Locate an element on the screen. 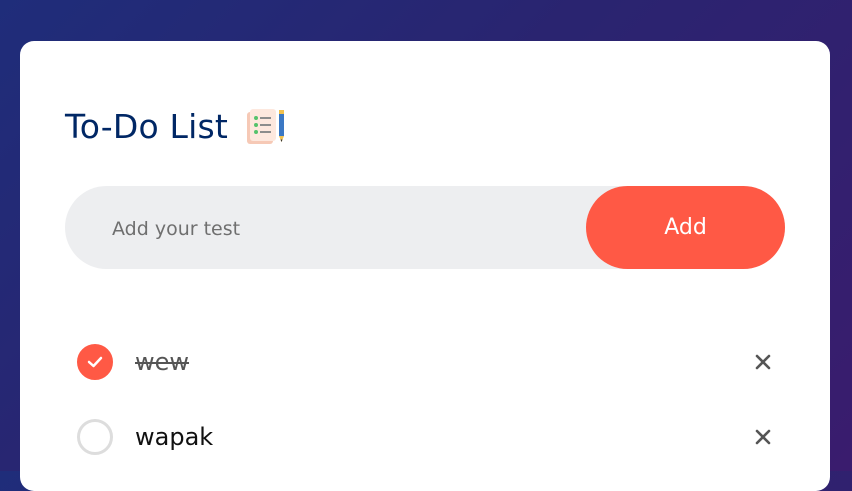  notepad-pencil-icon is located at coordinates (266, 126).